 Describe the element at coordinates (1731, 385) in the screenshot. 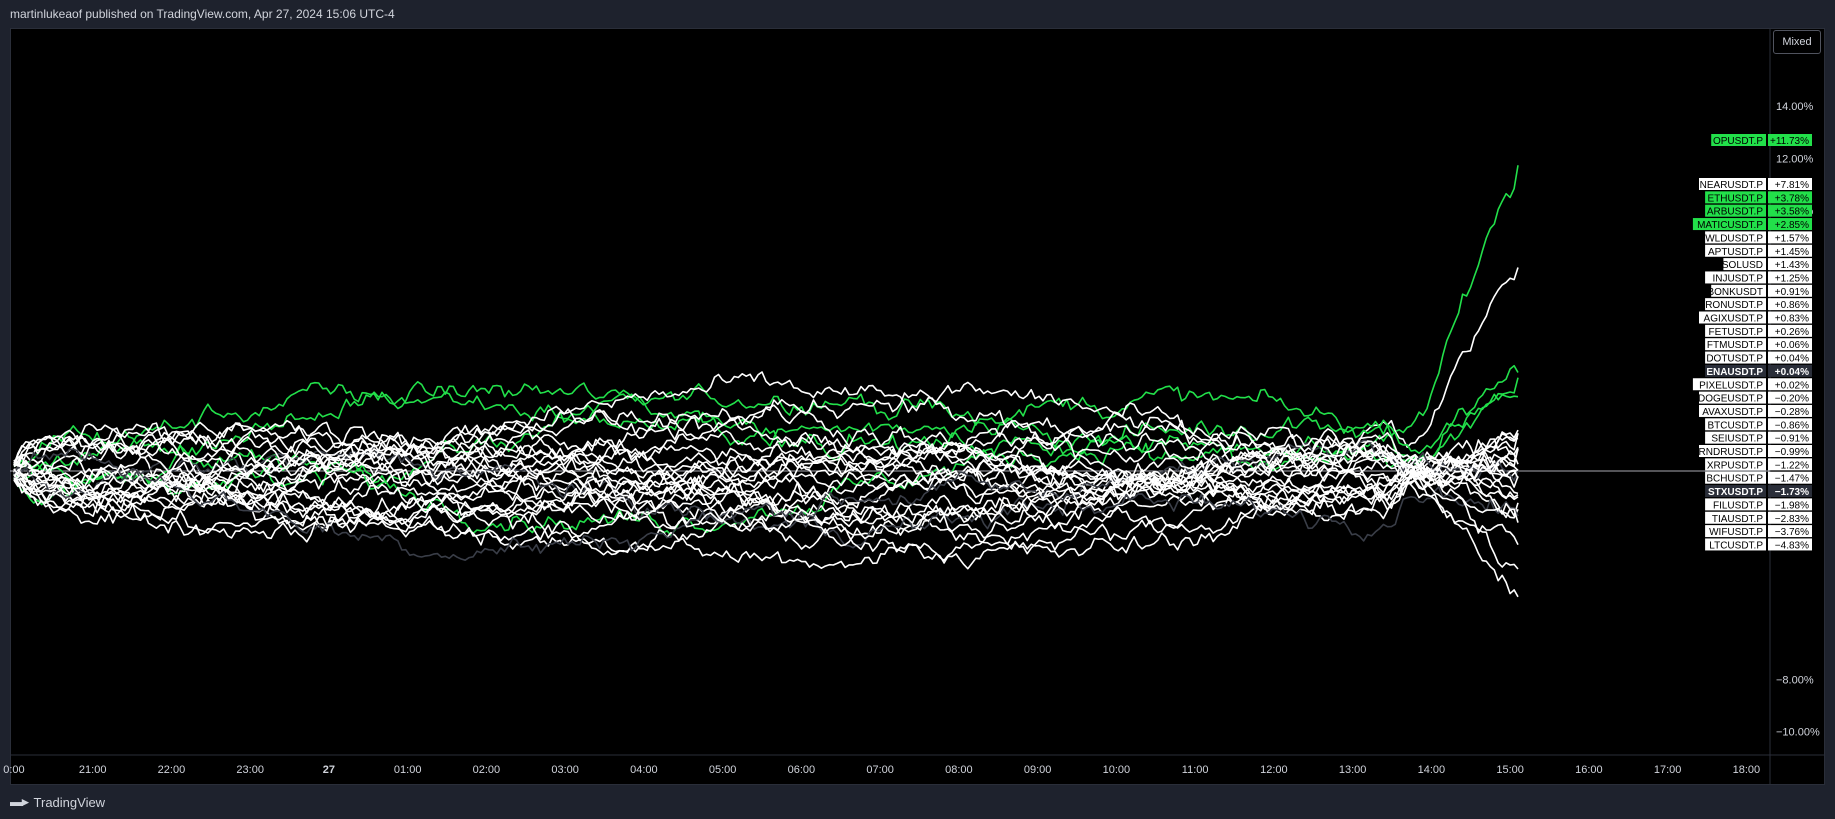

I see `price-label-name: PIXELUSDT.P` at that location.